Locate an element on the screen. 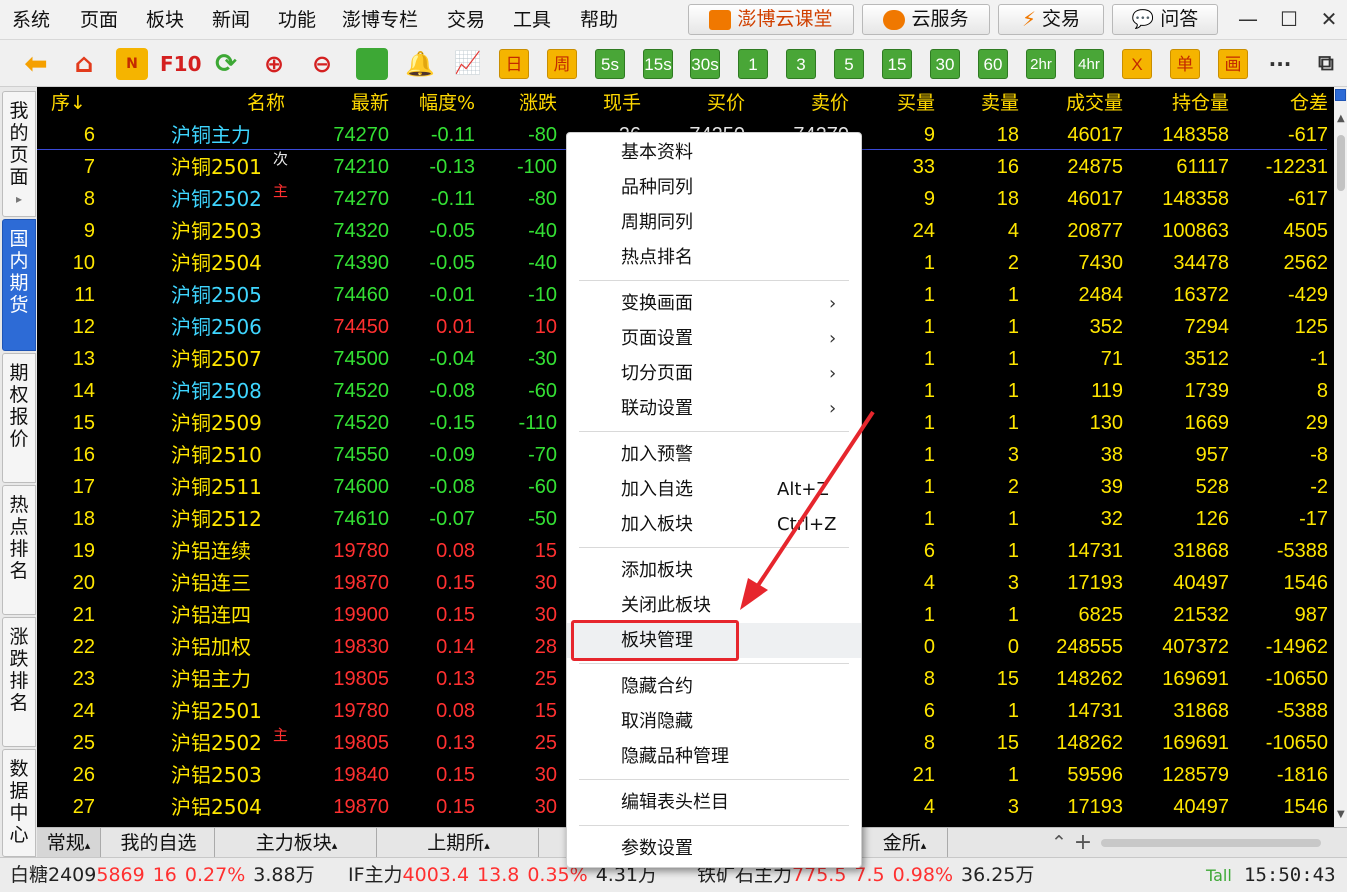 The image size is (1347, 892). single-button: 单 is located at coordinates (1185, 64).